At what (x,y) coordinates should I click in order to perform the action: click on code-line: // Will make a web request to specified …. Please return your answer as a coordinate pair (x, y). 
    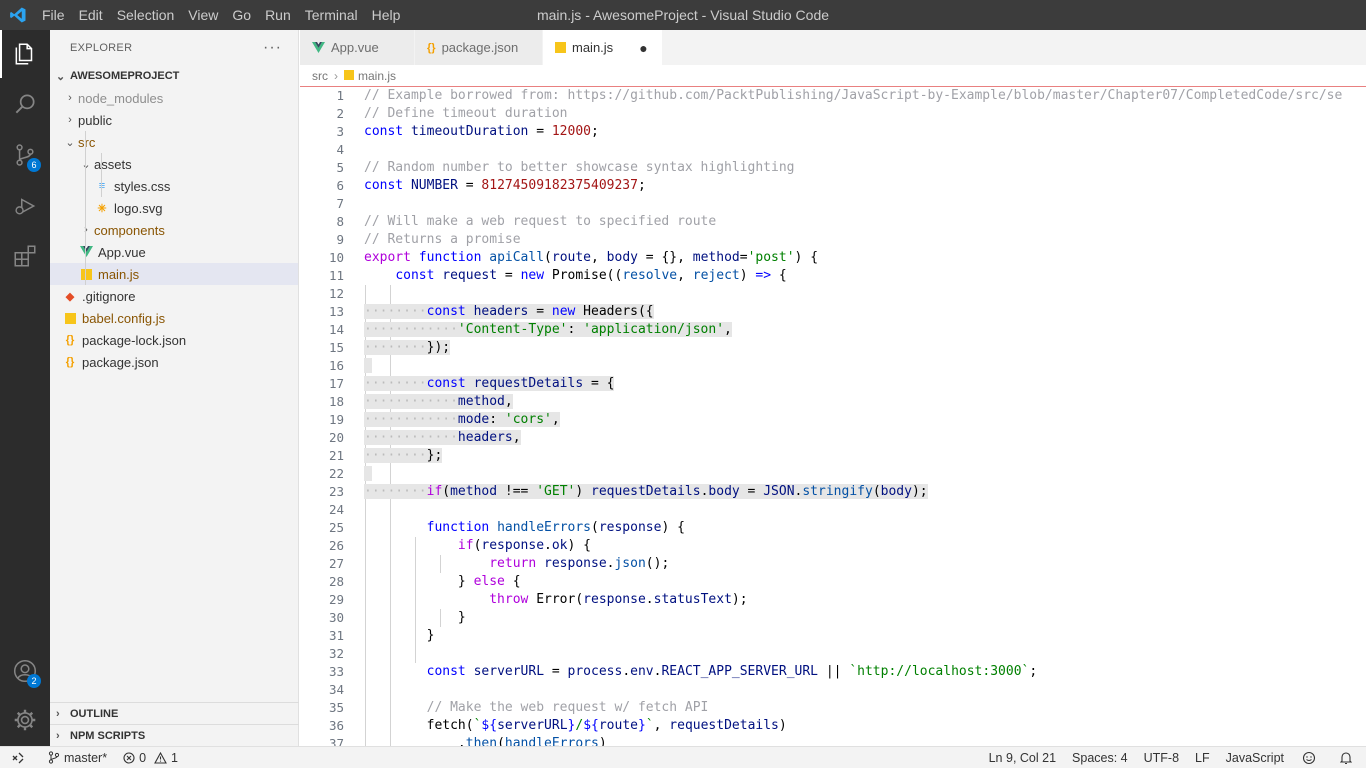
    Looking at the image, I should click on (540, 221).